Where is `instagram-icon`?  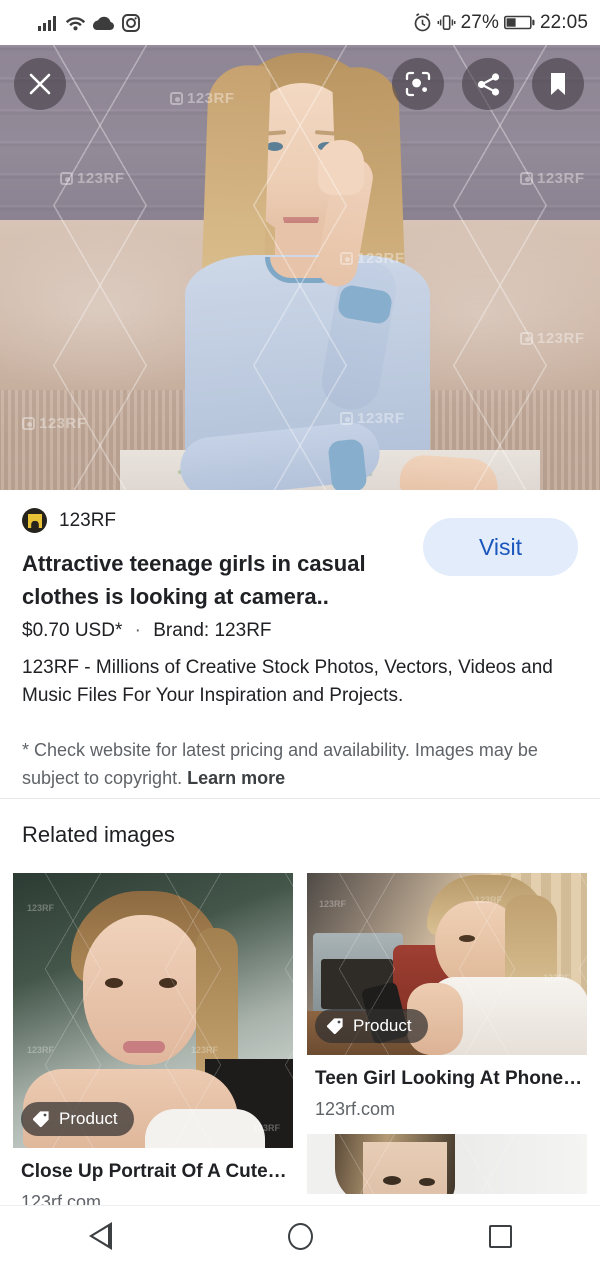
instagram-icon is located at coordinates (131, 22).